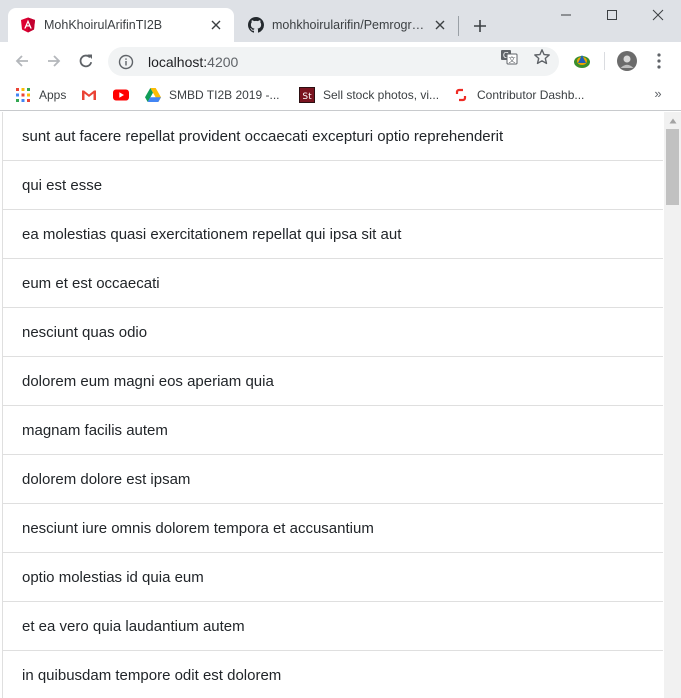 The width and height of the screenshot is (681, 698). What do you see at coordinates (256, 25) in the screenshot?
I see `github-icon` at bounding box center [256, 25].